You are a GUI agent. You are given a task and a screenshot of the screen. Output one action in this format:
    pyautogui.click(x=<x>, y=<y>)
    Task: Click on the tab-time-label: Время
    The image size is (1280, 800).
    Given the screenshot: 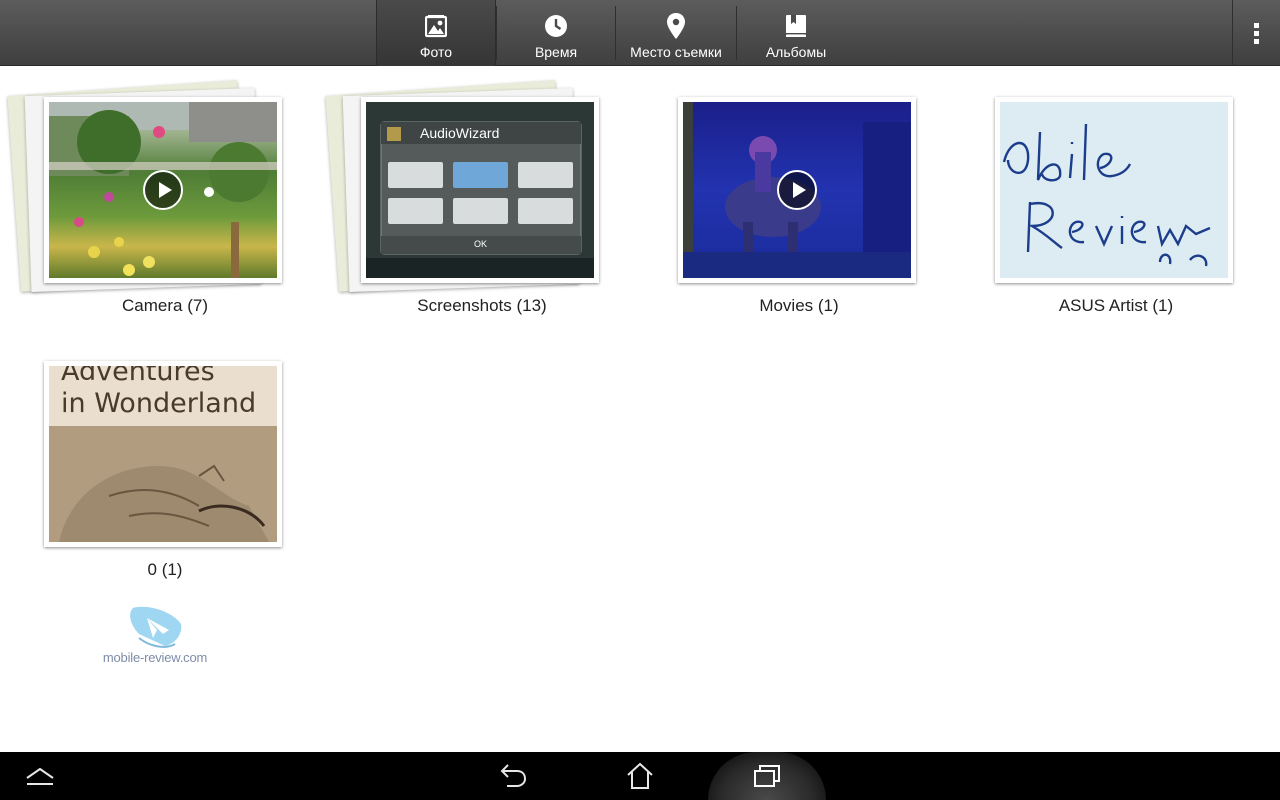 What is the action you would take?
    pyautogui.click(x=556, y=52)
    